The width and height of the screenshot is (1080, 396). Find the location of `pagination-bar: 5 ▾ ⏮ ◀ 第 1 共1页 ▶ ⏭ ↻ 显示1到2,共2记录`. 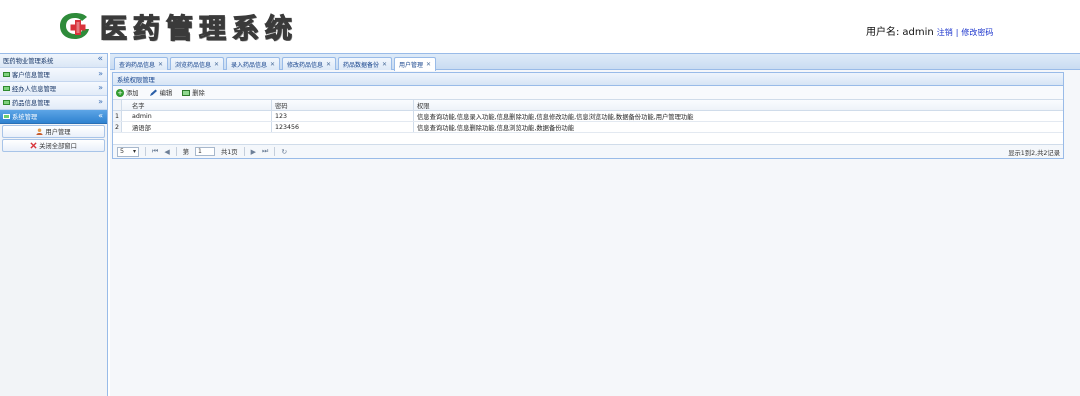

pagination-bar: 5 ▾ ⏮ ◀ 第 1 共1页 ▶ ⏭ ↻ 显示1到2,共2记录 is located at coordinates (588, 151).